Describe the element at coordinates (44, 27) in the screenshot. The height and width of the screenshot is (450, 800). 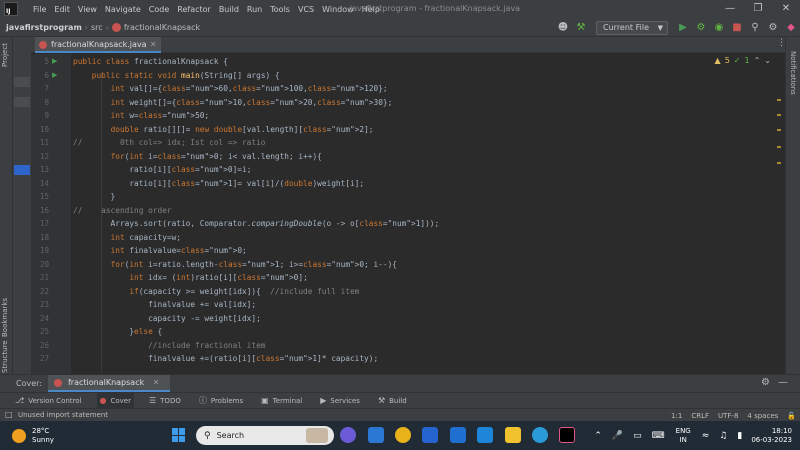
I see `breadcrumb-project: javafirstprogram` at that location.